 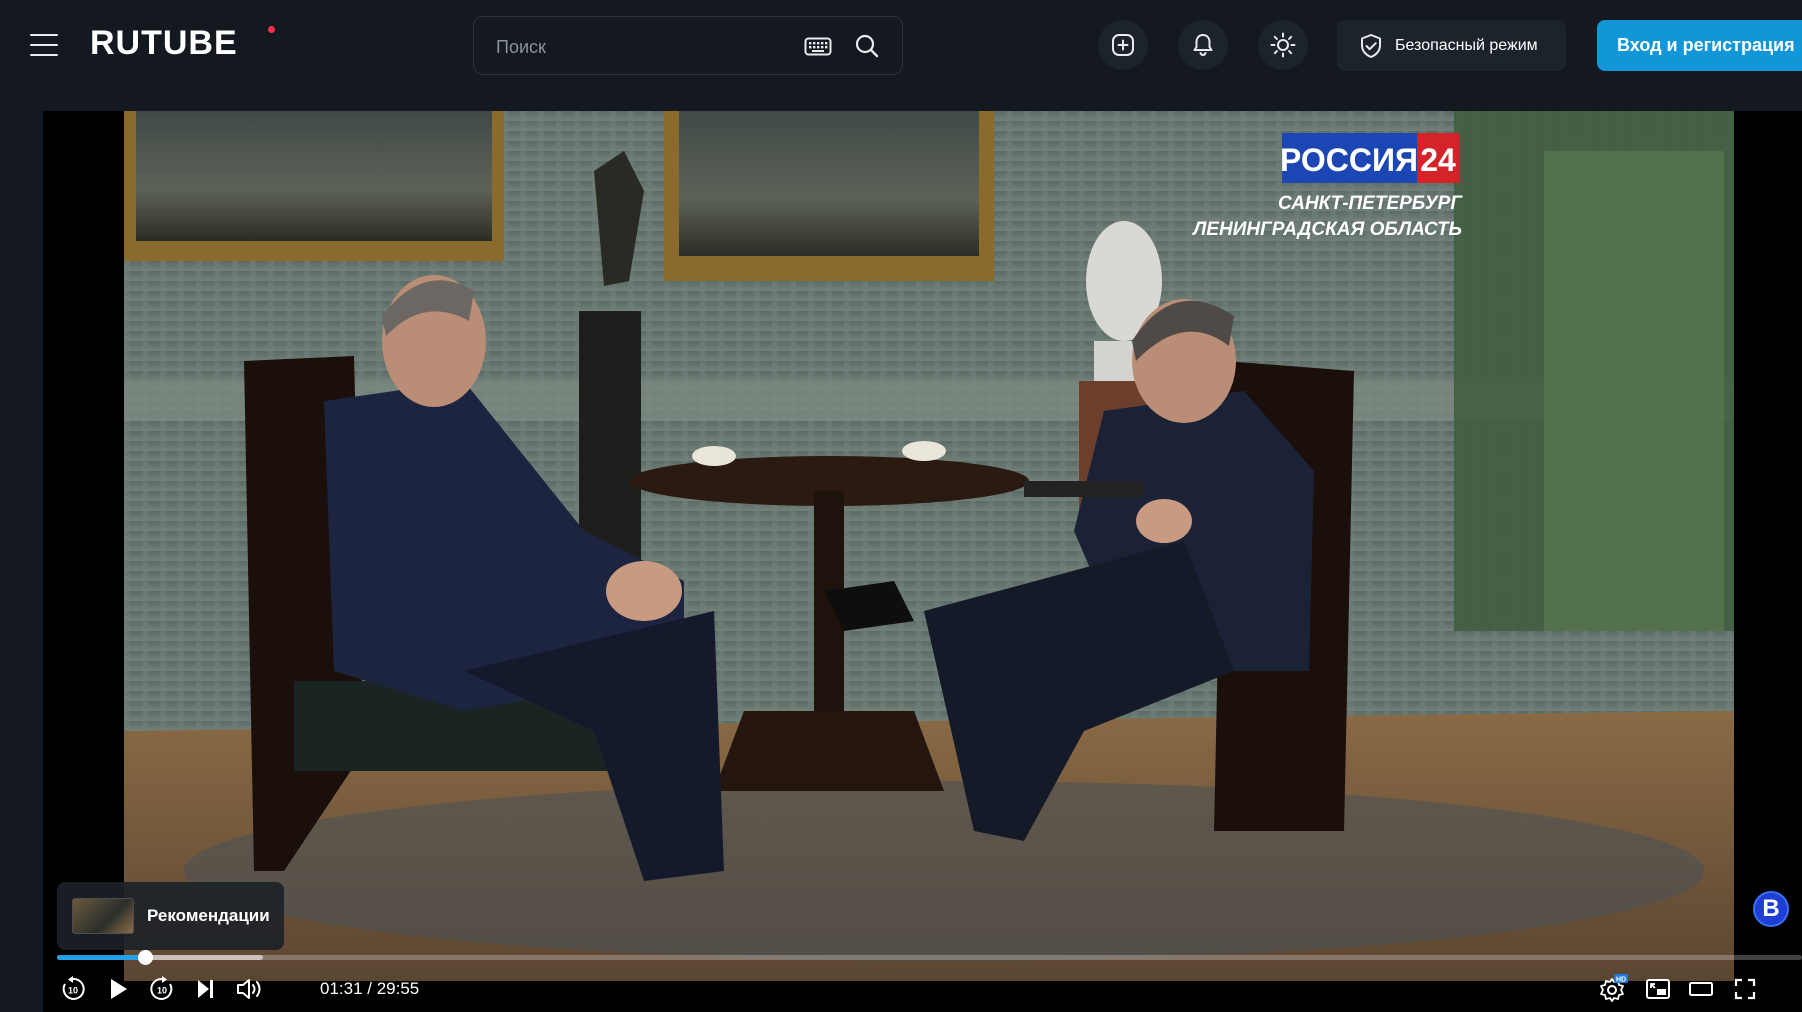 I want to click on rewind-10-icon: 10, so click(x=73, y=989).